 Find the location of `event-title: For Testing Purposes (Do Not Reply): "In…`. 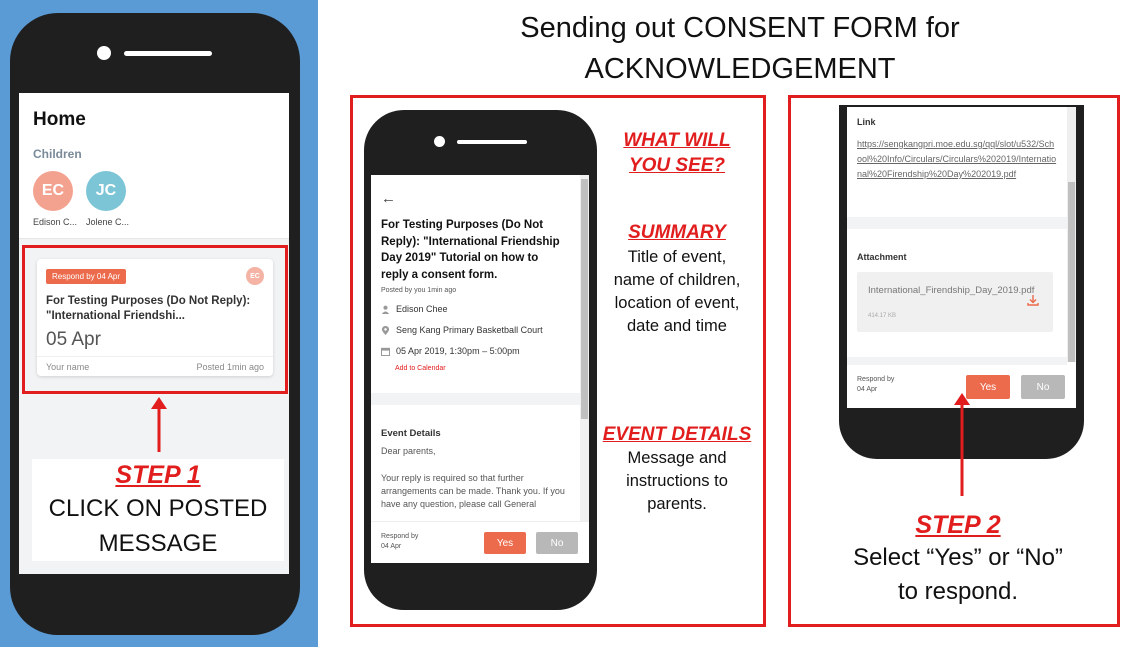

event-title: For Testing Purposes (Do Not Reply): "In… is located at coordinates (470, 250).